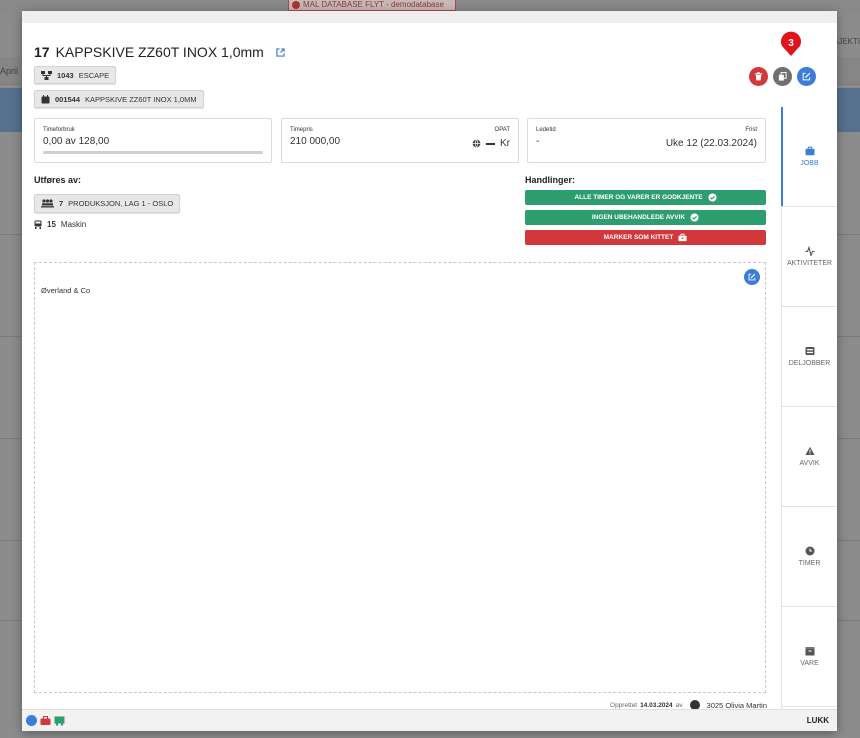  What do you see at coordinates (809, 163) in the screenshot?
I see `tab-jobb-label: JOBB` at bounding box center [809, 163].